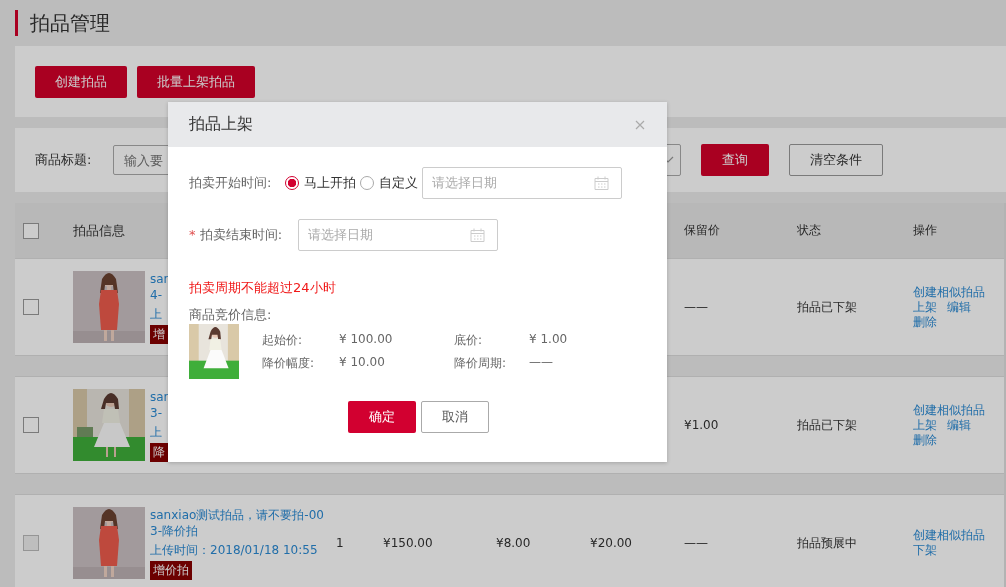 This screenshot has height=587, width=1006. What do you see at coordinates (235, 235) in the screenshot?
I see `field-label: * 拍卖结束时间:` at bounding box center [235, 235].